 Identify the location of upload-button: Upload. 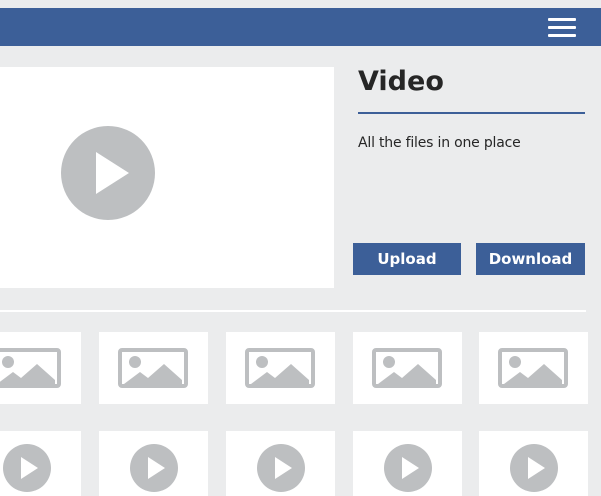
(407, 259).